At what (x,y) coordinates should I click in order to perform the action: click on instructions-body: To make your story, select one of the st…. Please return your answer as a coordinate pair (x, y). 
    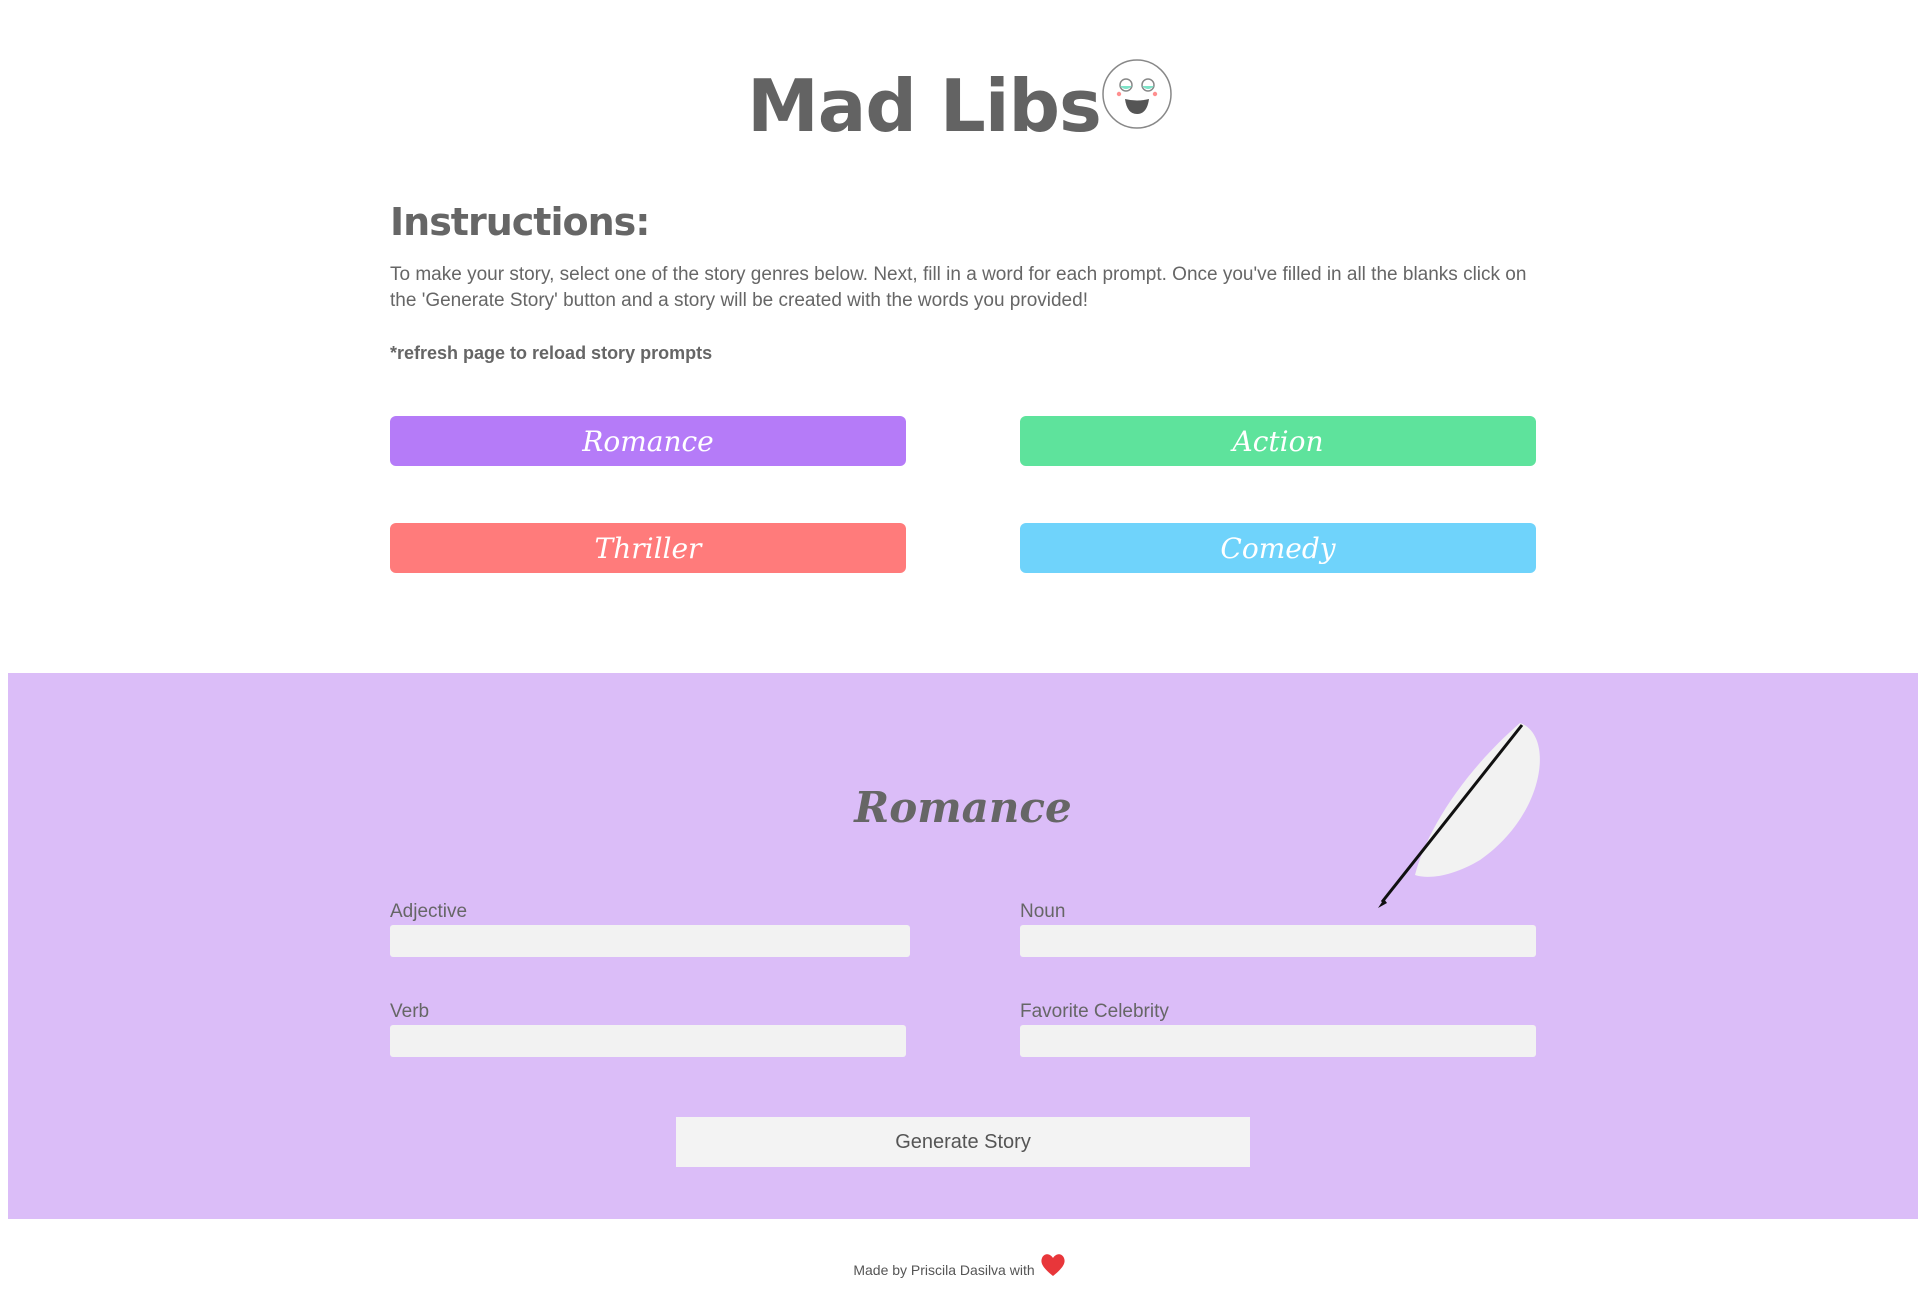
    Looking at the image, I should click on (958, 287).